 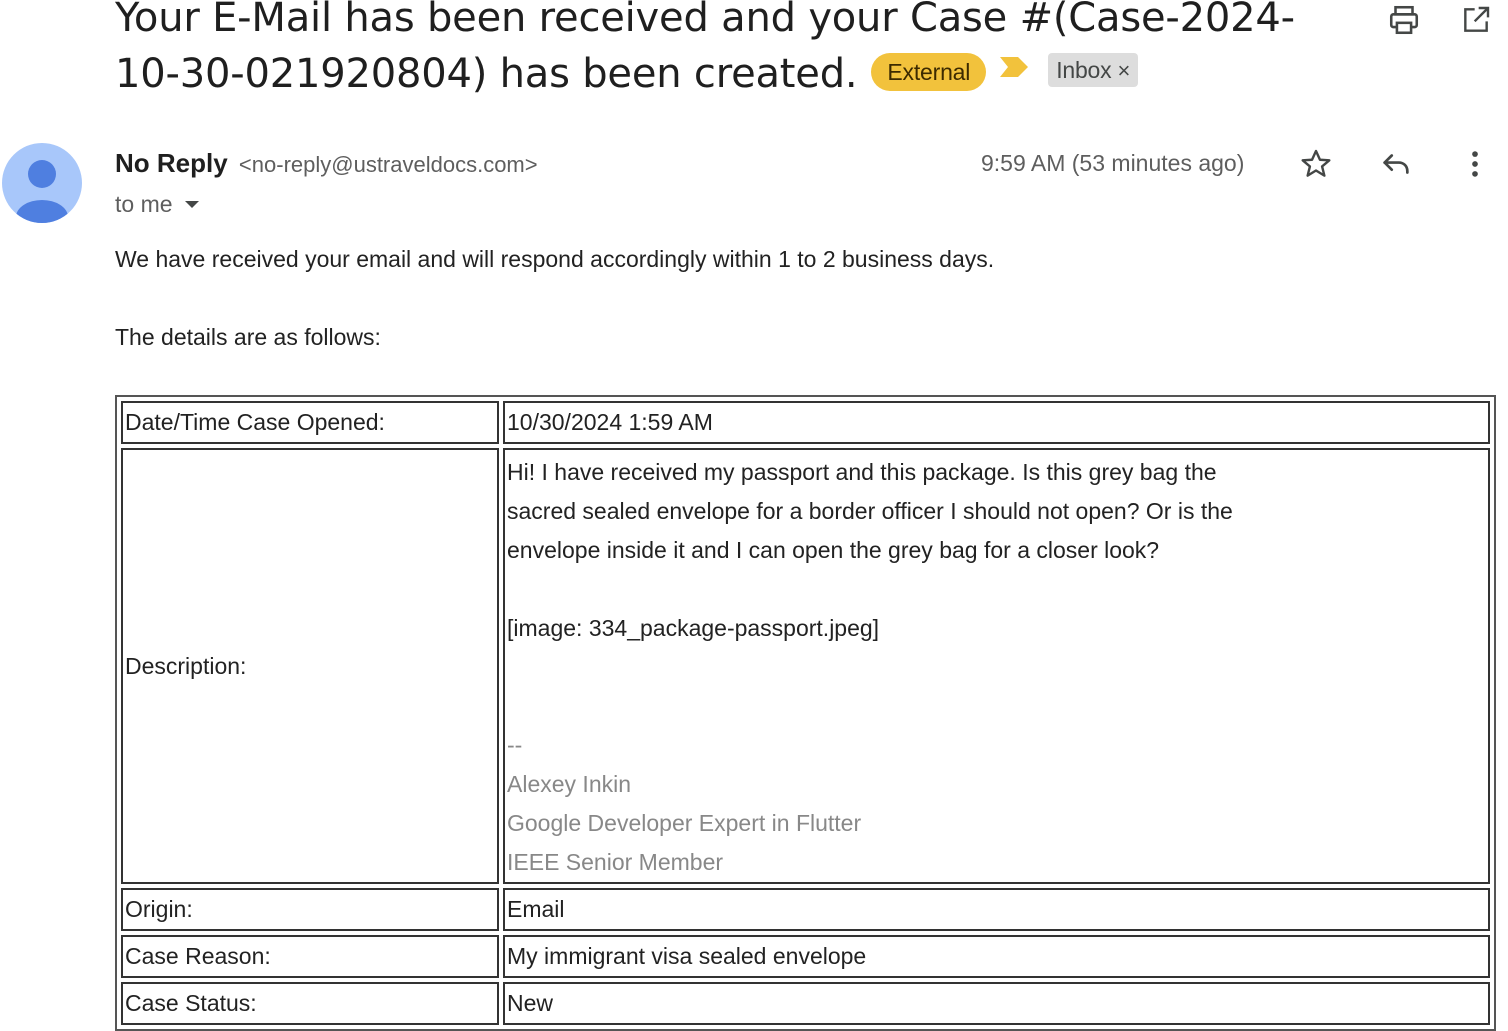 I want to click on open-in-new-window-icon, so click(x=1476, y=20).